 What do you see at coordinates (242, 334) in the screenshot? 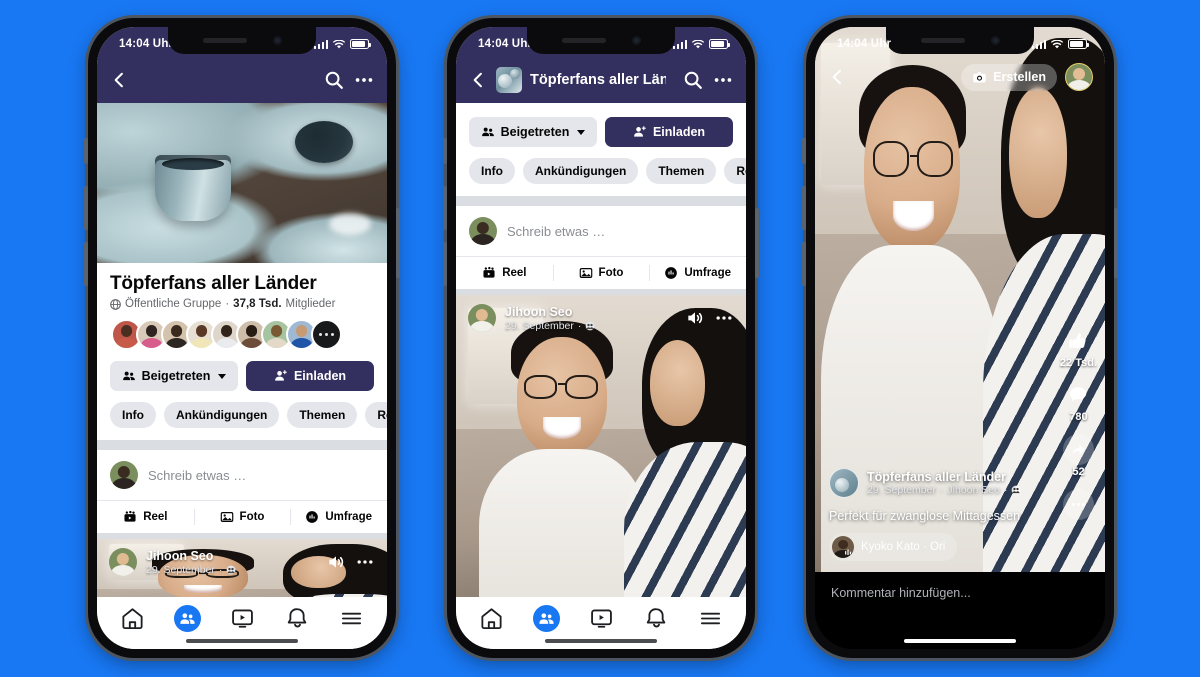
I see `member-avatar-row` at bounding box center [242, 334].